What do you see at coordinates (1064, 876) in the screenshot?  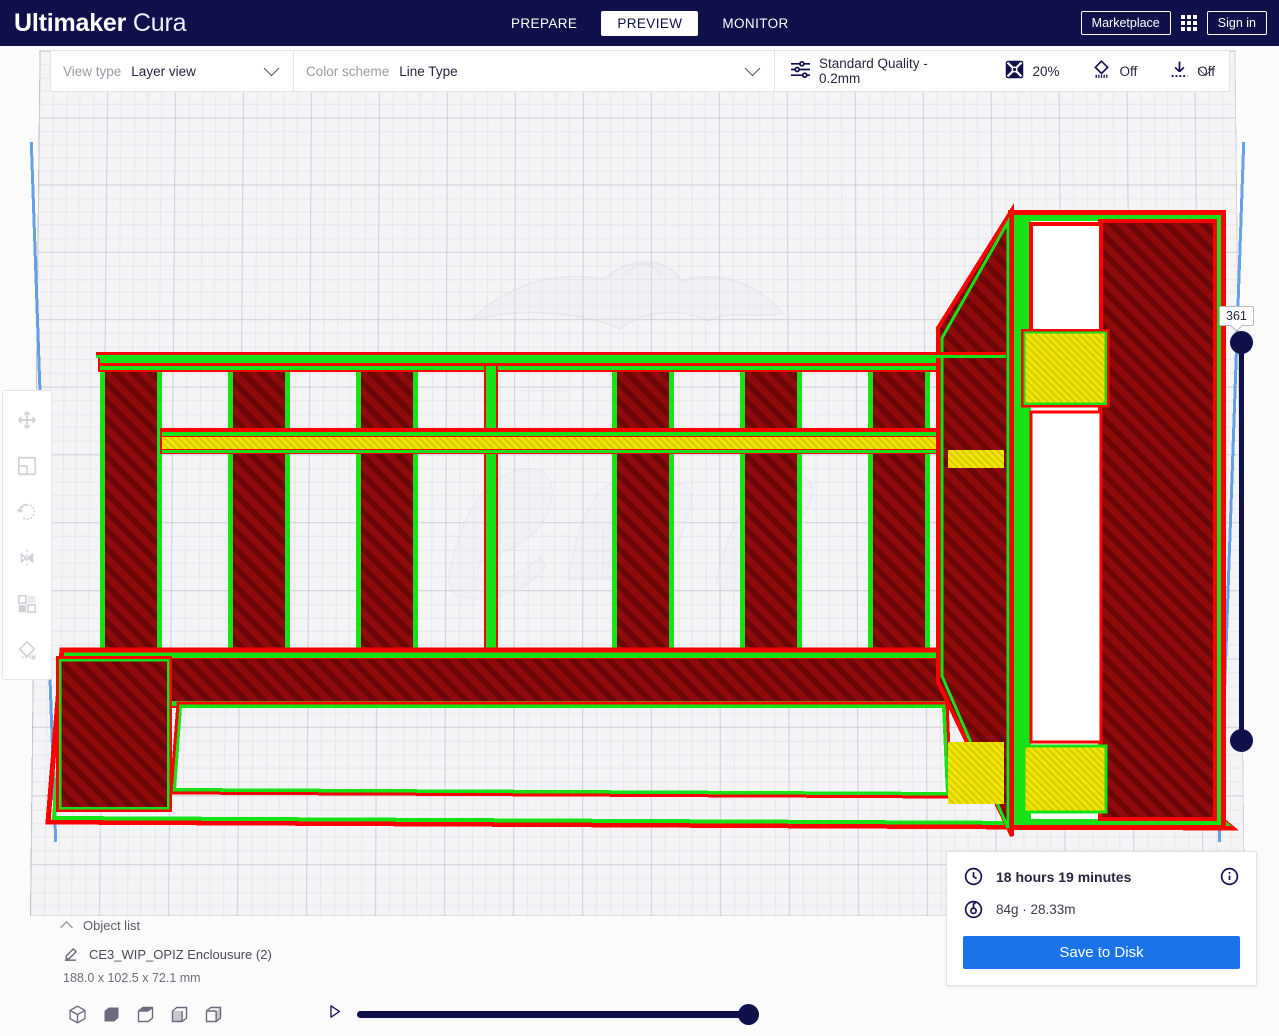 I see `print-time-value: 18 hours 19 minutes` at bounding box center [1064, 876].